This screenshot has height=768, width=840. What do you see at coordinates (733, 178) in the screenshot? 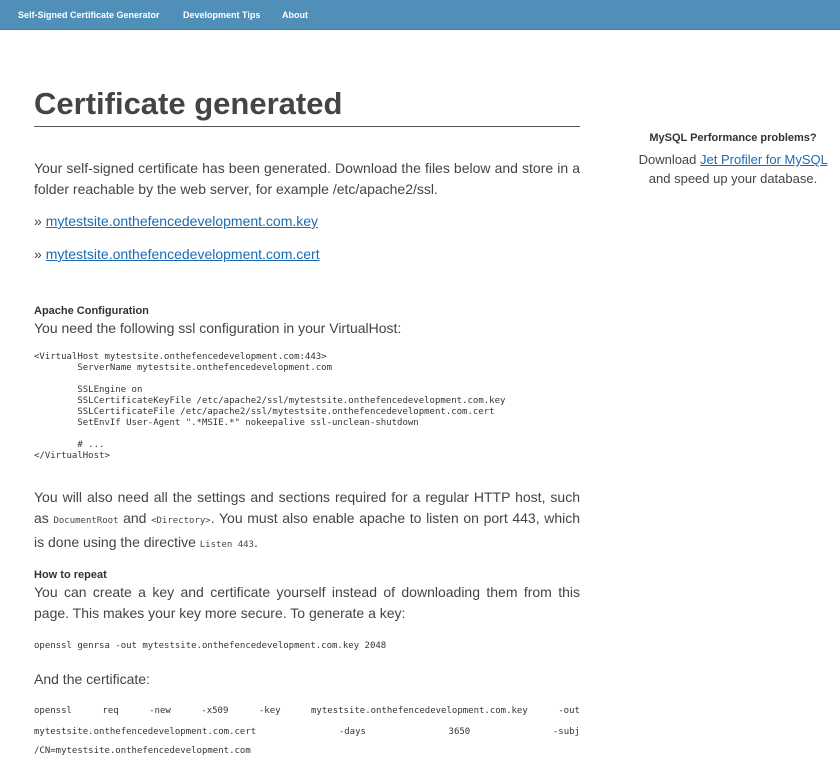
I see `sidebar-text-after: and speed up your database.` at bounding box center [733, 178].